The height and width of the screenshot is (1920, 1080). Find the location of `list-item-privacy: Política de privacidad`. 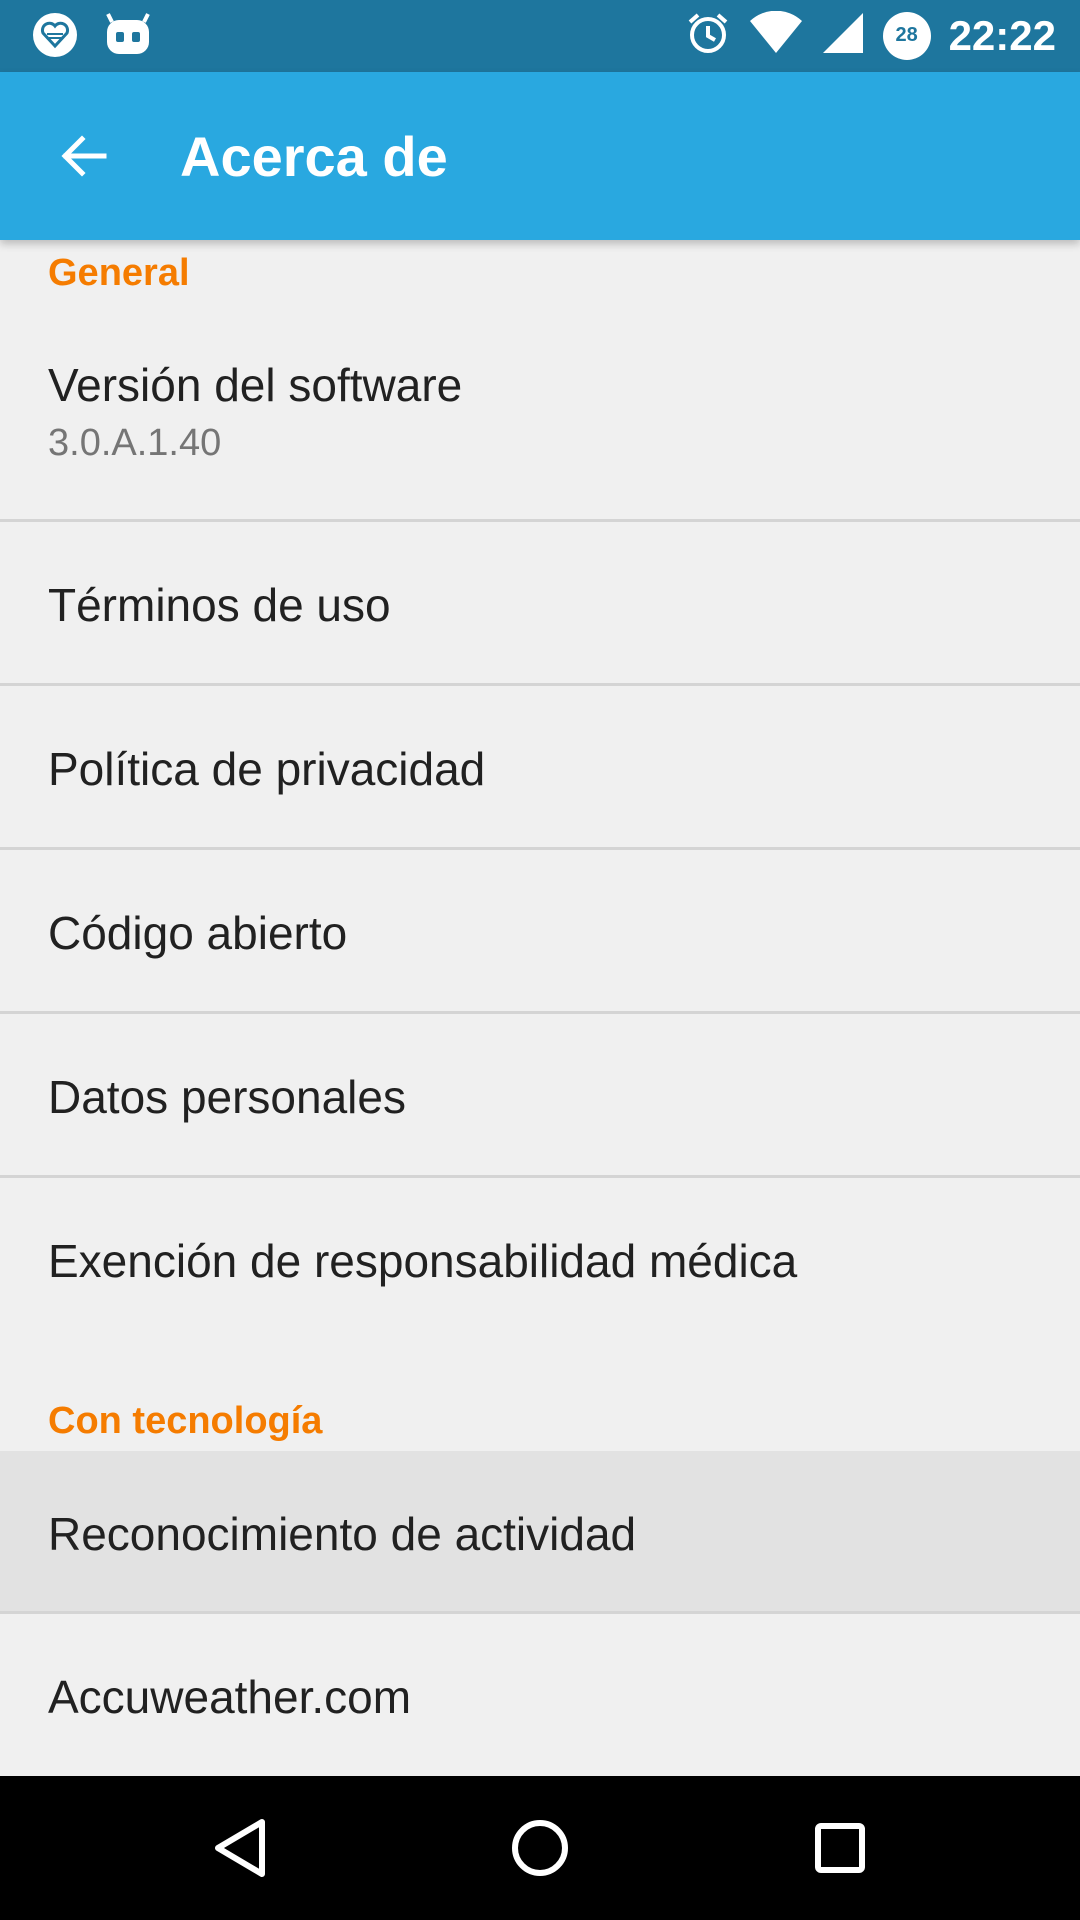

list-item-privacy: Política de privacidad is located at coordinates (540, 766).